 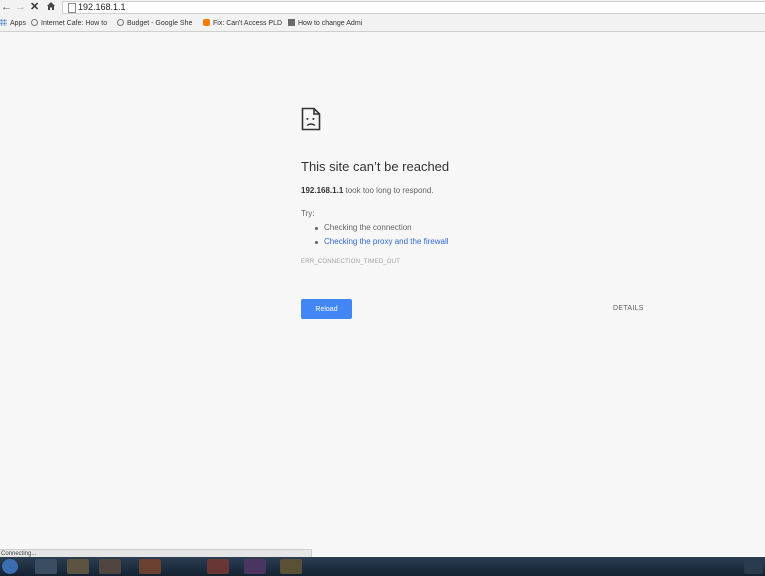 I want to click on start-button, so click(x=10, y=566).